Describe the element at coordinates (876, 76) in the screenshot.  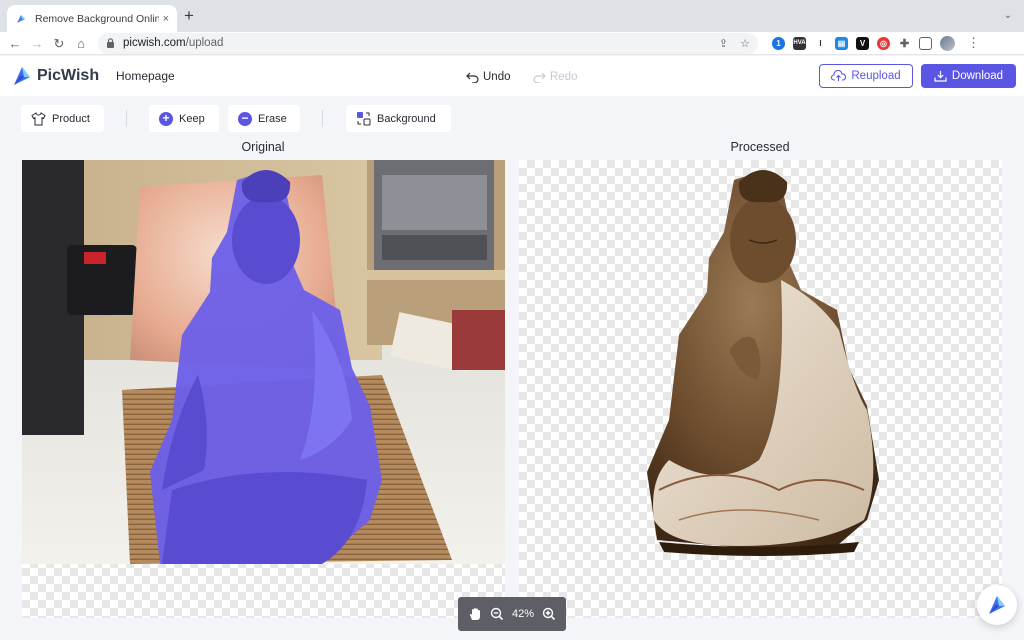
I see `reupload-label: Reupload` at that location.